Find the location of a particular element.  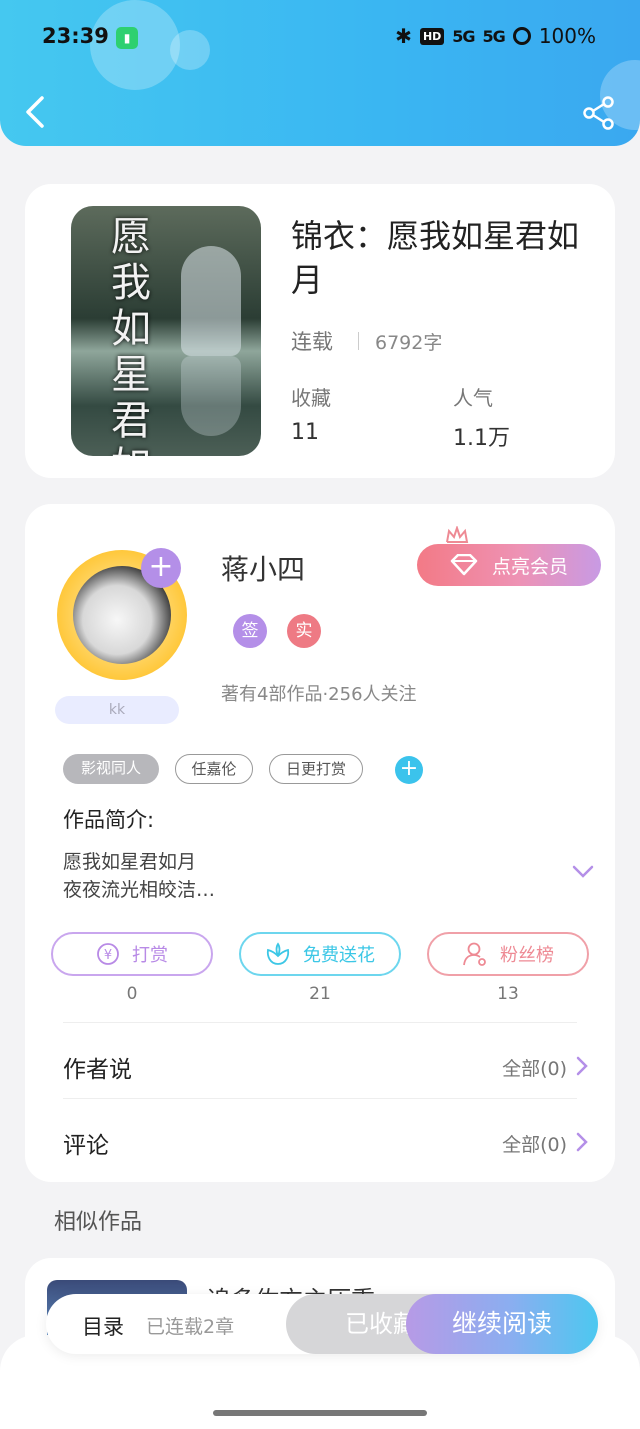

tag-item: 影视同人 is located at coordinates (111, 769).